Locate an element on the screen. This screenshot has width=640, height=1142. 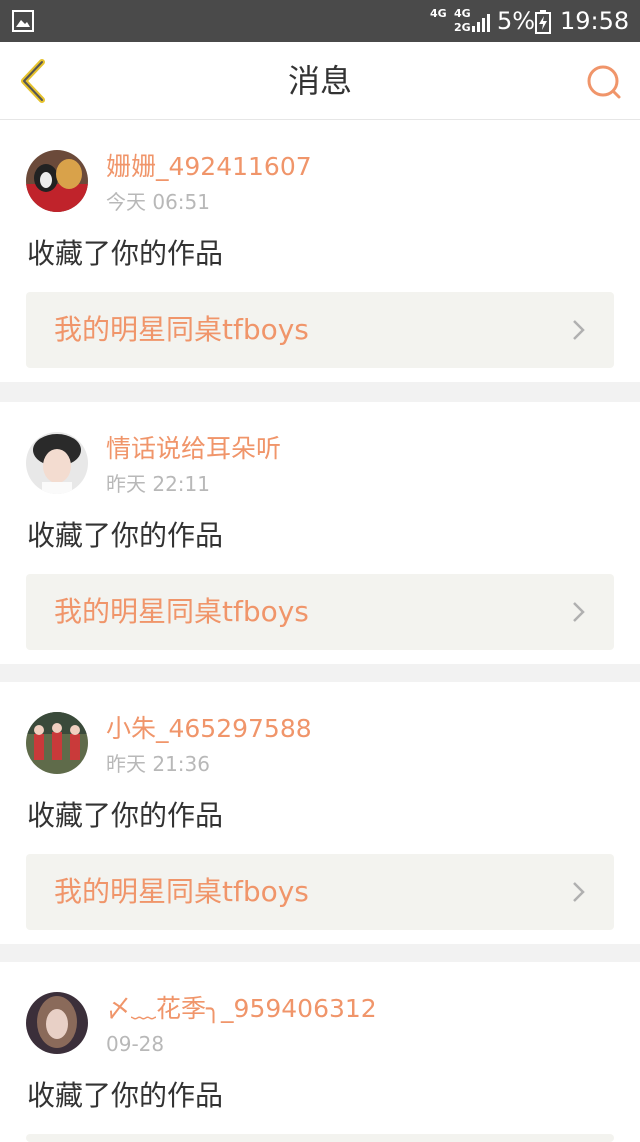
network-2g-label: 2G is located at coordinates (462, 27).